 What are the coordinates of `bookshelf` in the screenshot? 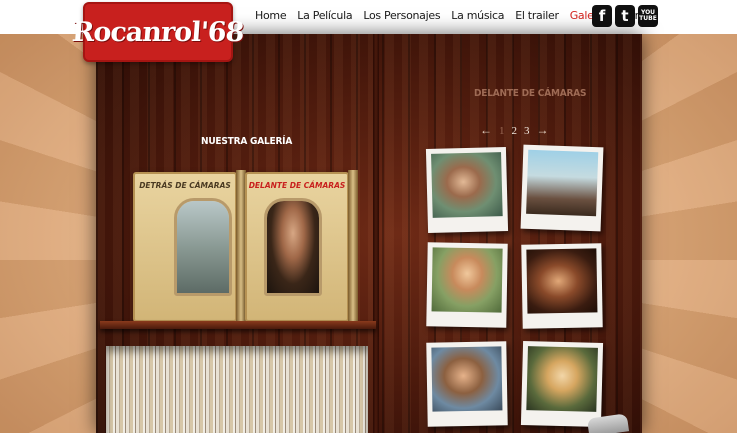 It's located at (238, 325).